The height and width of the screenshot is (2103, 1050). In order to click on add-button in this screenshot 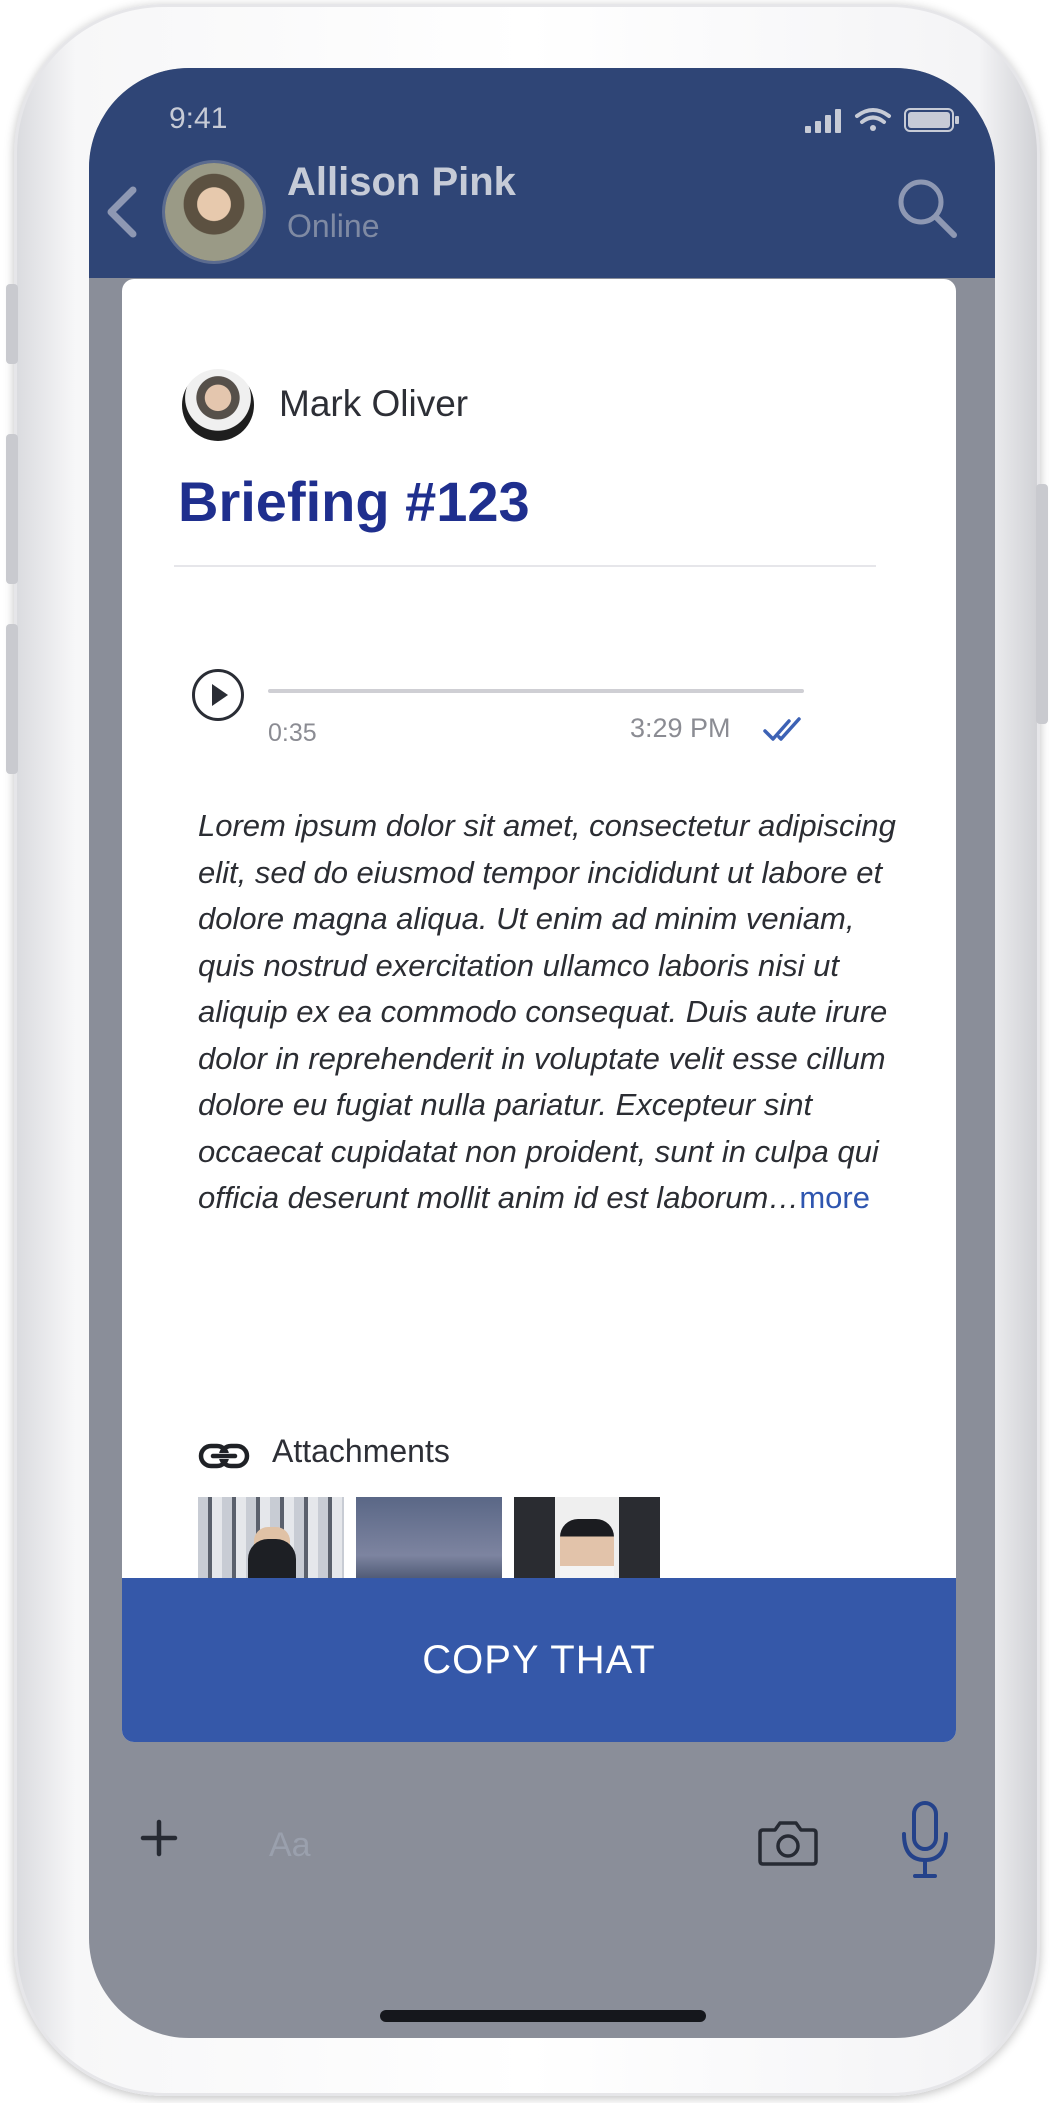, I will do `click(159, 1840)`.